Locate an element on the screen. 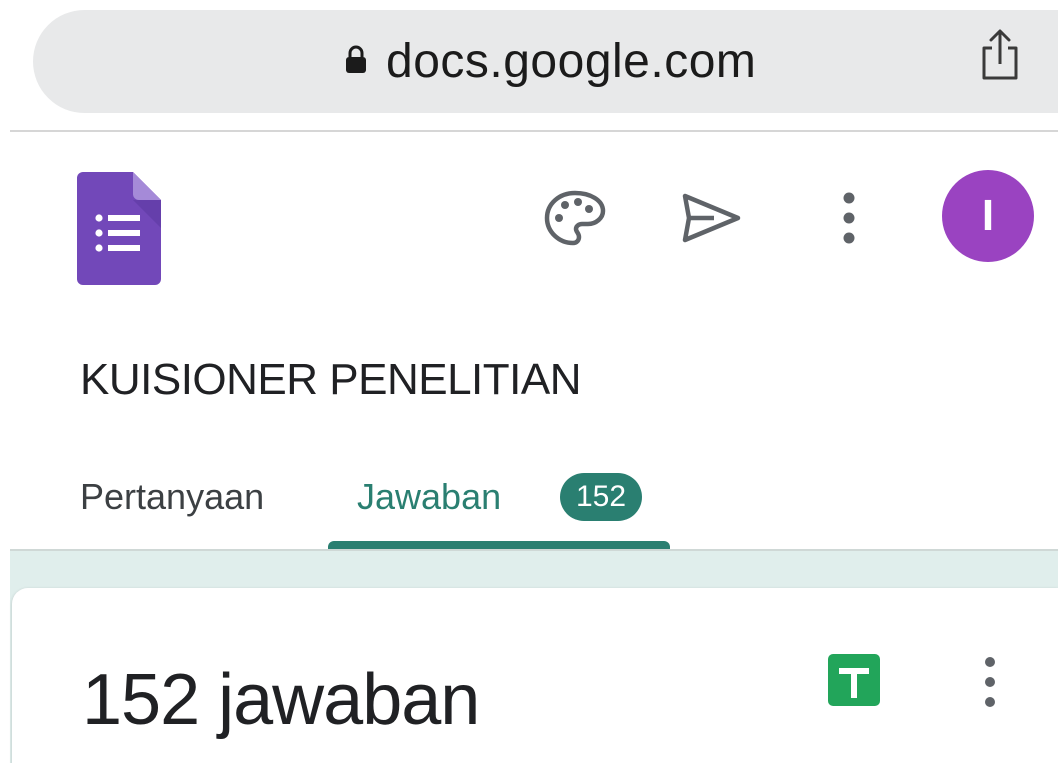  google-forms-logo is located at coordinates (119, 228).